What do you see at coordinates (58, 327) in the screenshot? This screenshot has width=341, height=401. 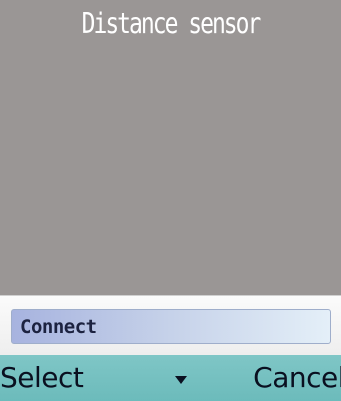 I see `menu-item-label: Connect` at bounding box center [58, 327].